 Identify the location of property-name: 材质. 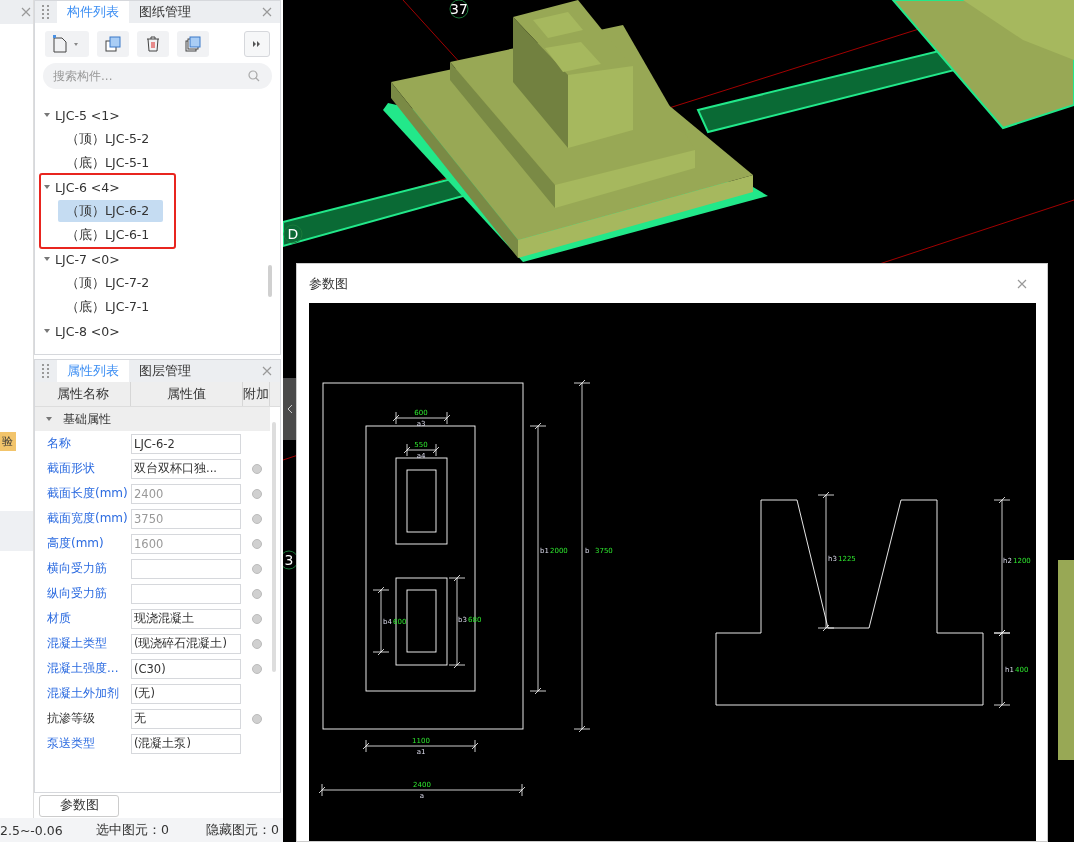
(59, 619).